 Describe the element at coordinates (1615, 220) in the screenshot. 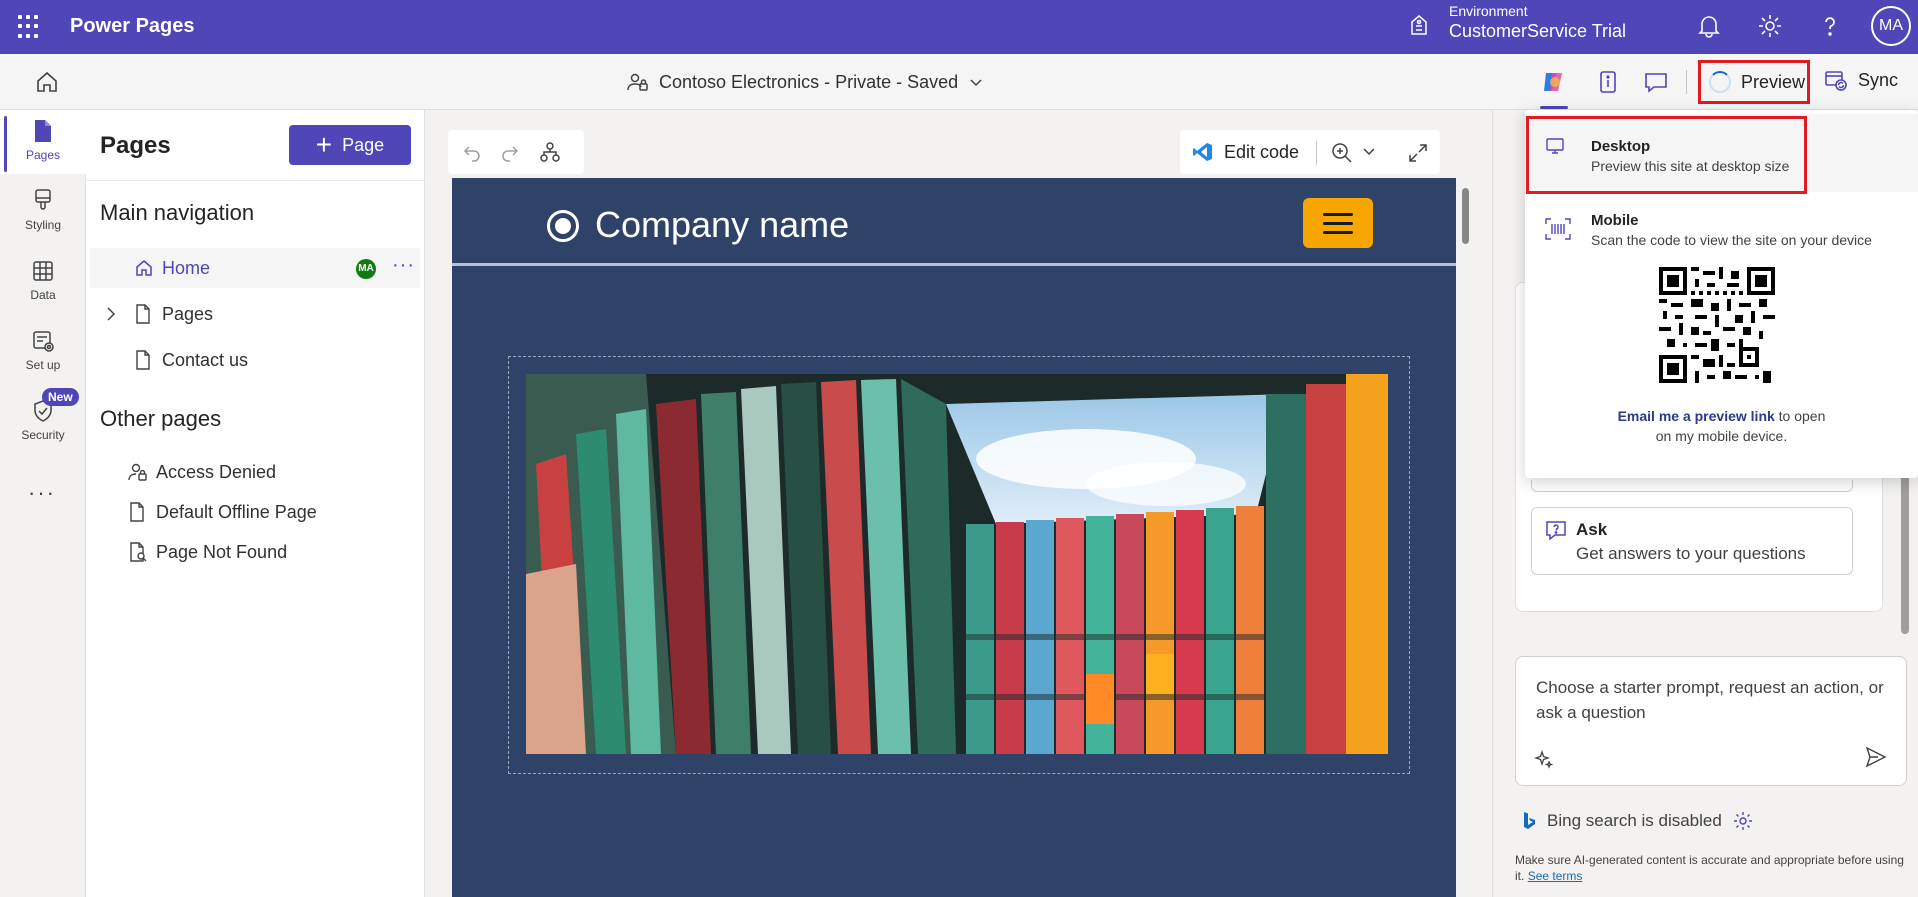

I see `mobile-title: Mobile` at that location.